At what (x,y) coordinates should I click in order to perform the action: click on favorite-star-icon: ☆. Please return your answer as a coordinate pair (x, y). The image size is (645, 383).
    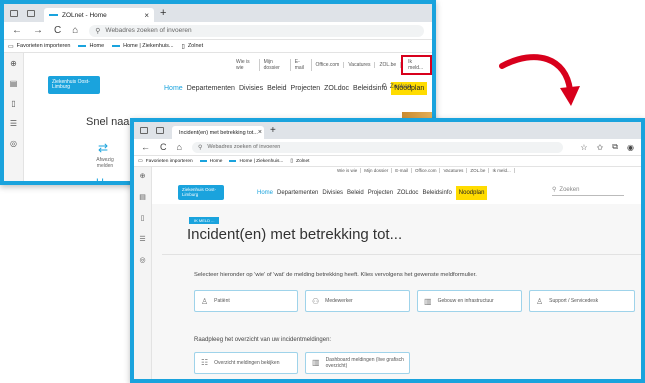
    Looking at the image, I should click on (583, 147).